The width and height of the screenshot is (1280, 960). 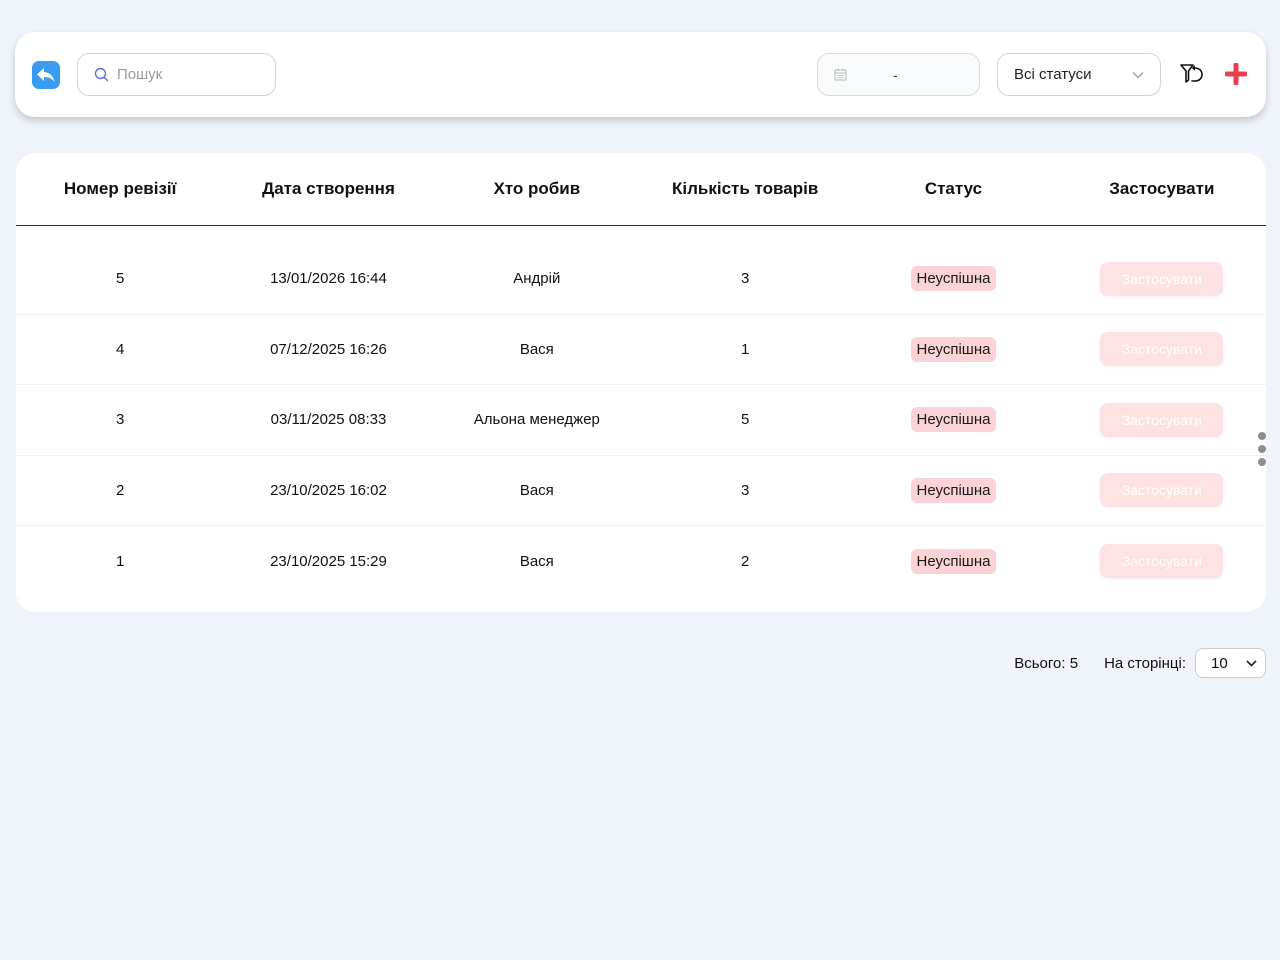 What do you see at coordinates (120, 420) in the screenshot?
I see `cell-revision-number: 3` at bounding box center [120, 420].